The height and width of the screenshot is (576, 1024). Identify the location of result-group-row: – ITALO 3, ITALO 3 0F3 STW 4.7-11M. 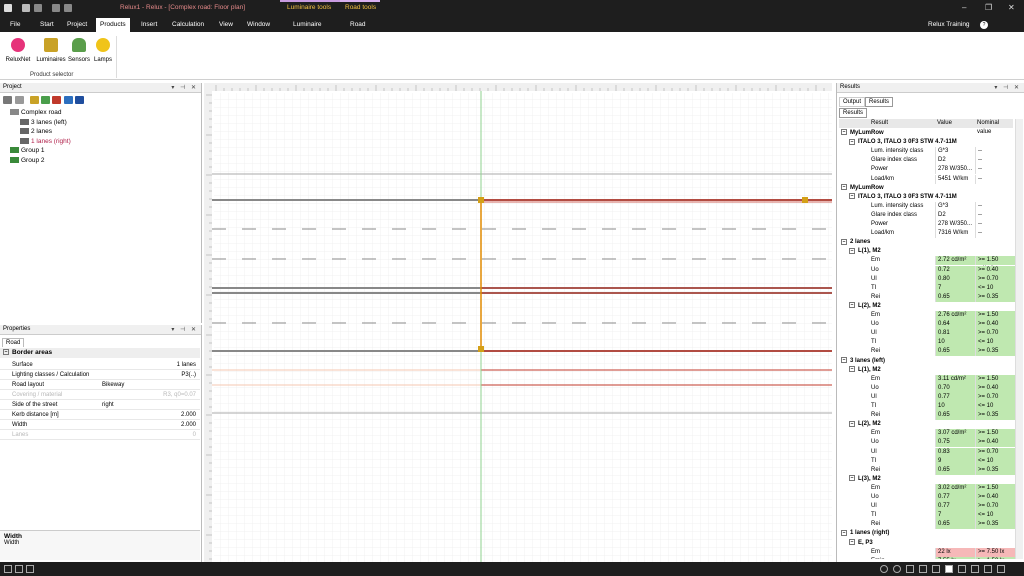
(926, 197).